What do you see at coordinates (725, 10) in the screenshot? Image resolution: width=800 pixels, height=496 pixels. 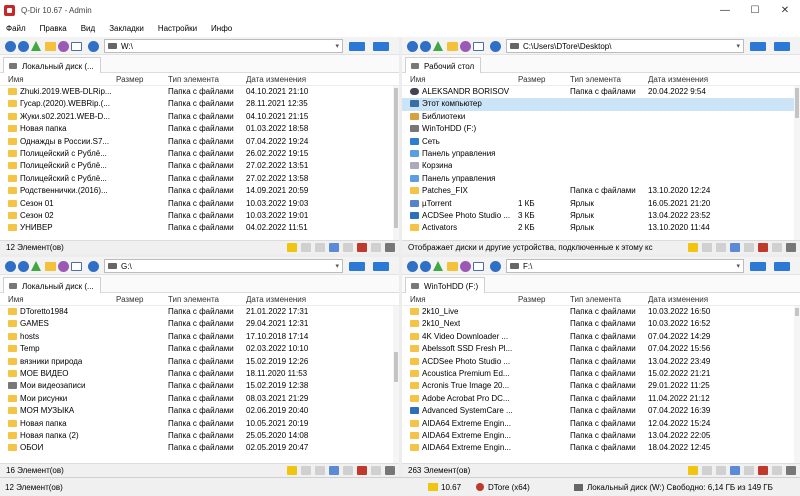 I see `minimize-button: —` at bounding box center [725, 10].